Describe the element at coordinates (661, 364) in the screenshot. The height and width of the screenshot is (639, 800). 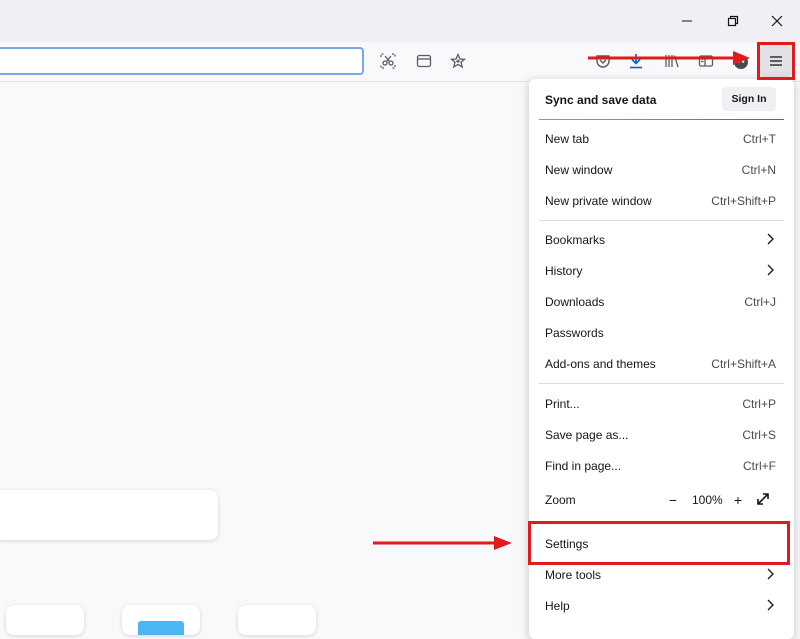
I see `menu-item-add-ons-and-themes: Add-ons and themes Ctrl+Shift+A` at that location.